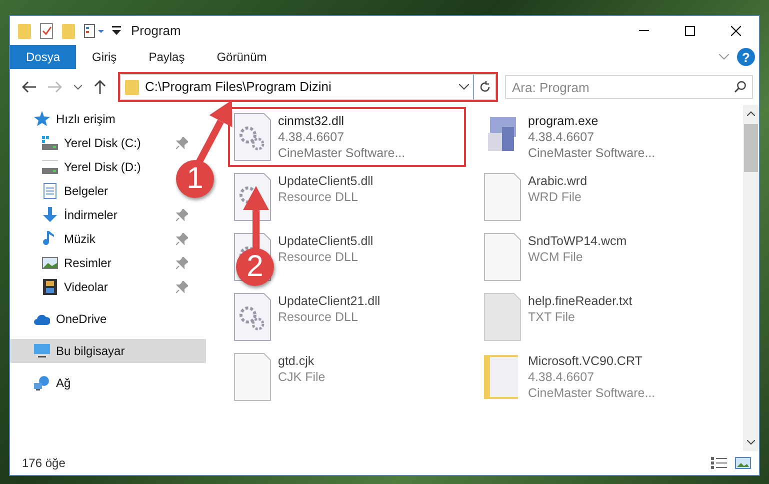  What do you see at coordinates (464, 87) in the screenshot?
I see `dropdown-icon` at bounding box center [464, 87].